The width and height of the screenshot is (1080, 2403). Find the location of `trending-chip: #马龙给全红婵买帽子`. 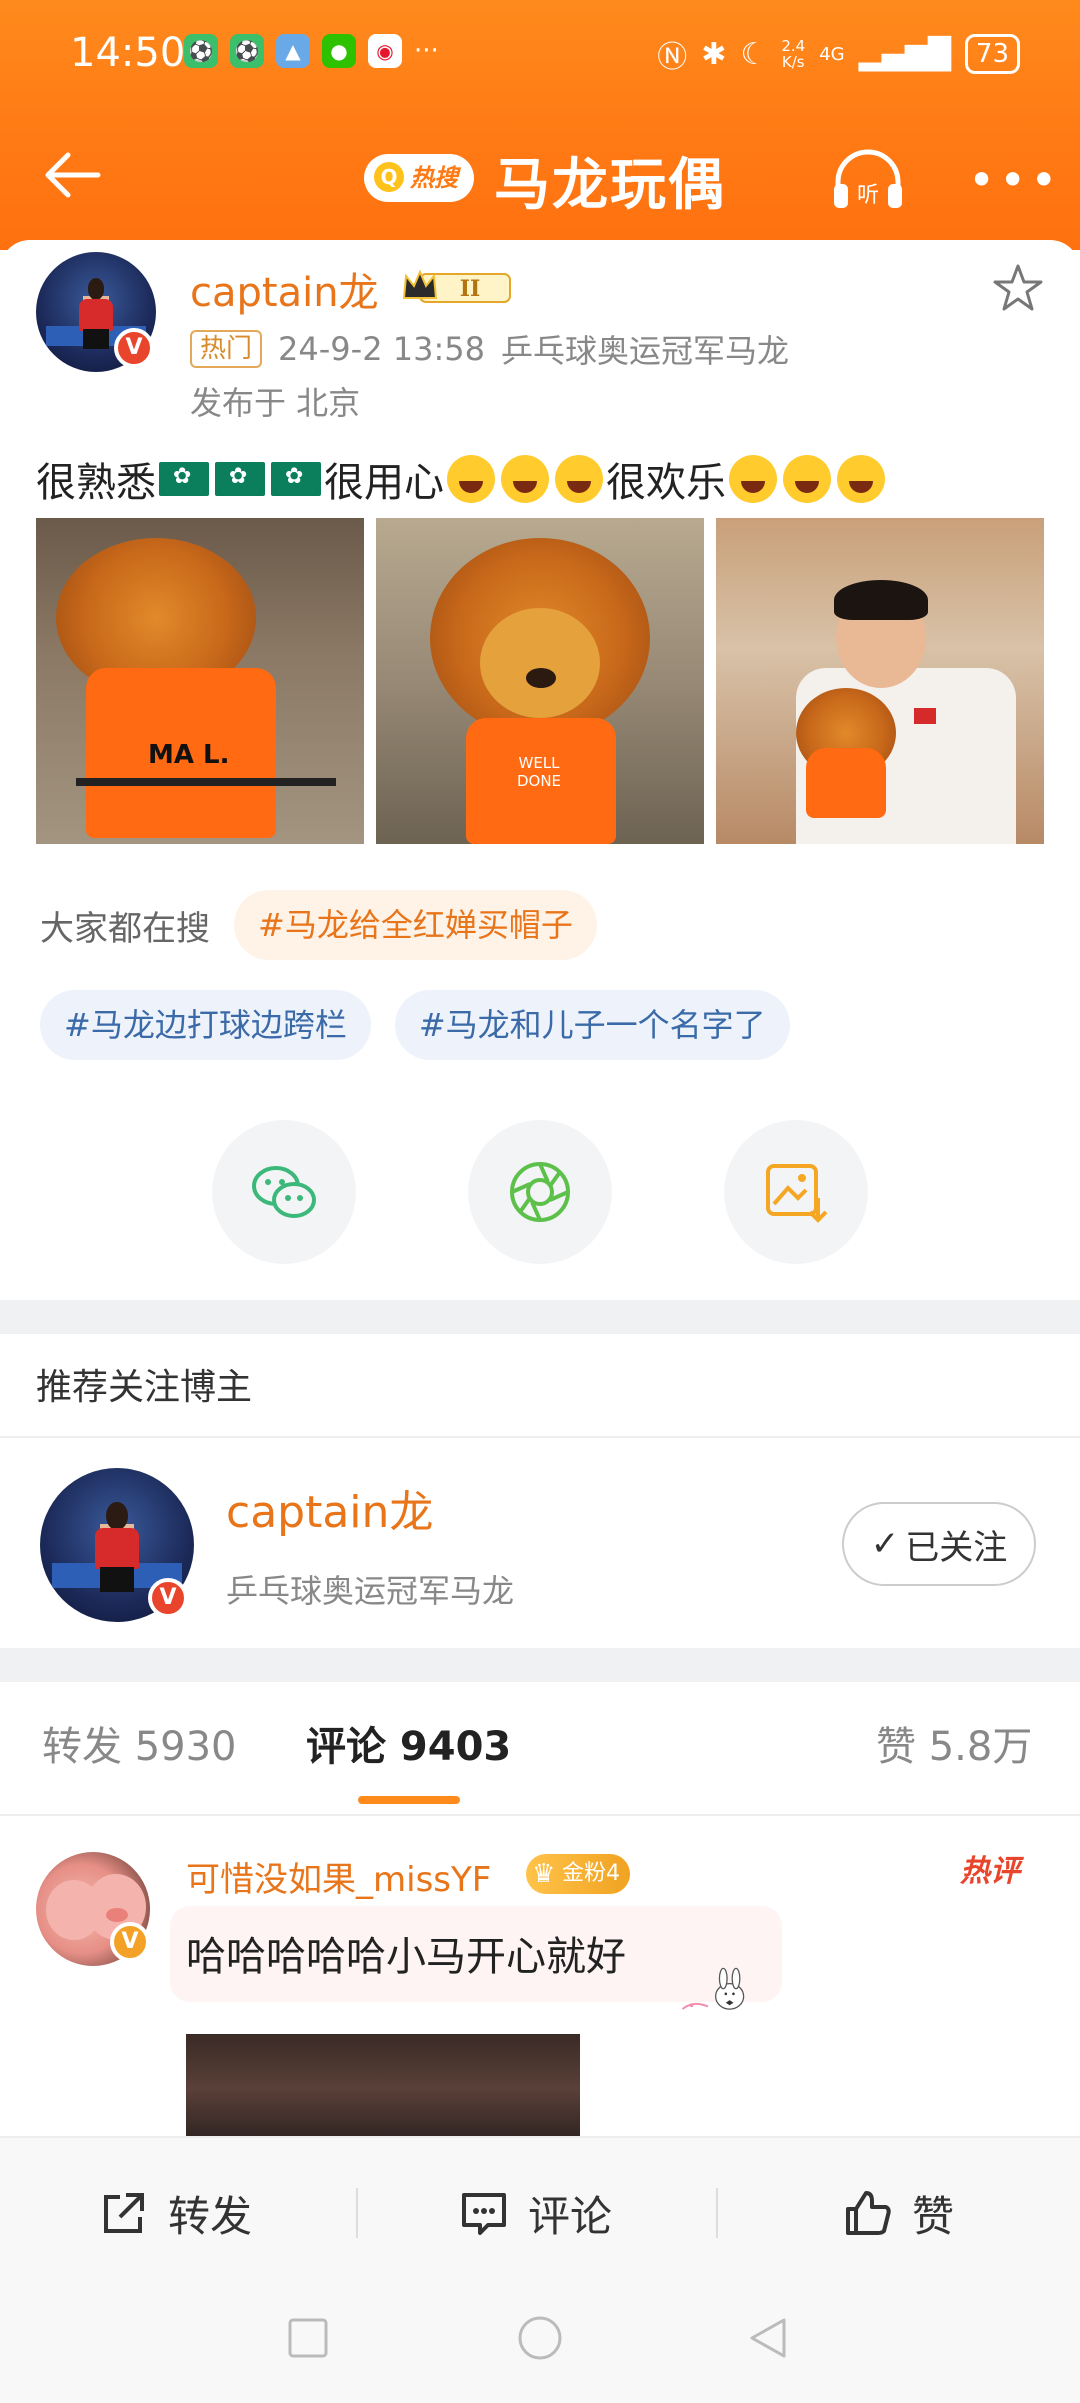

trending-chip: #马龙给全红婵买帽子 is located at coordinates (415, 925).